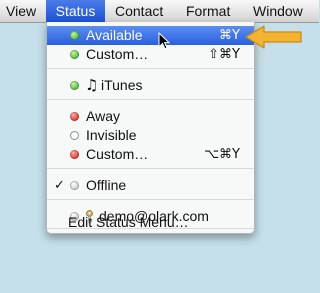 The width and height of the screenshot is (320, 293). Describe the element at coordinates (208, 11) in the screenshot. I see `menu-format: Format` at that location.